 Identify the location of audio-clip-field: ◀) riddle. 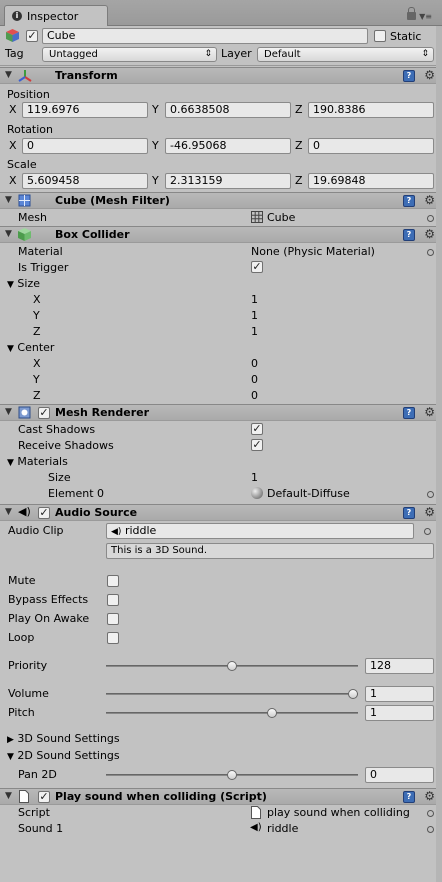
(260, 531).